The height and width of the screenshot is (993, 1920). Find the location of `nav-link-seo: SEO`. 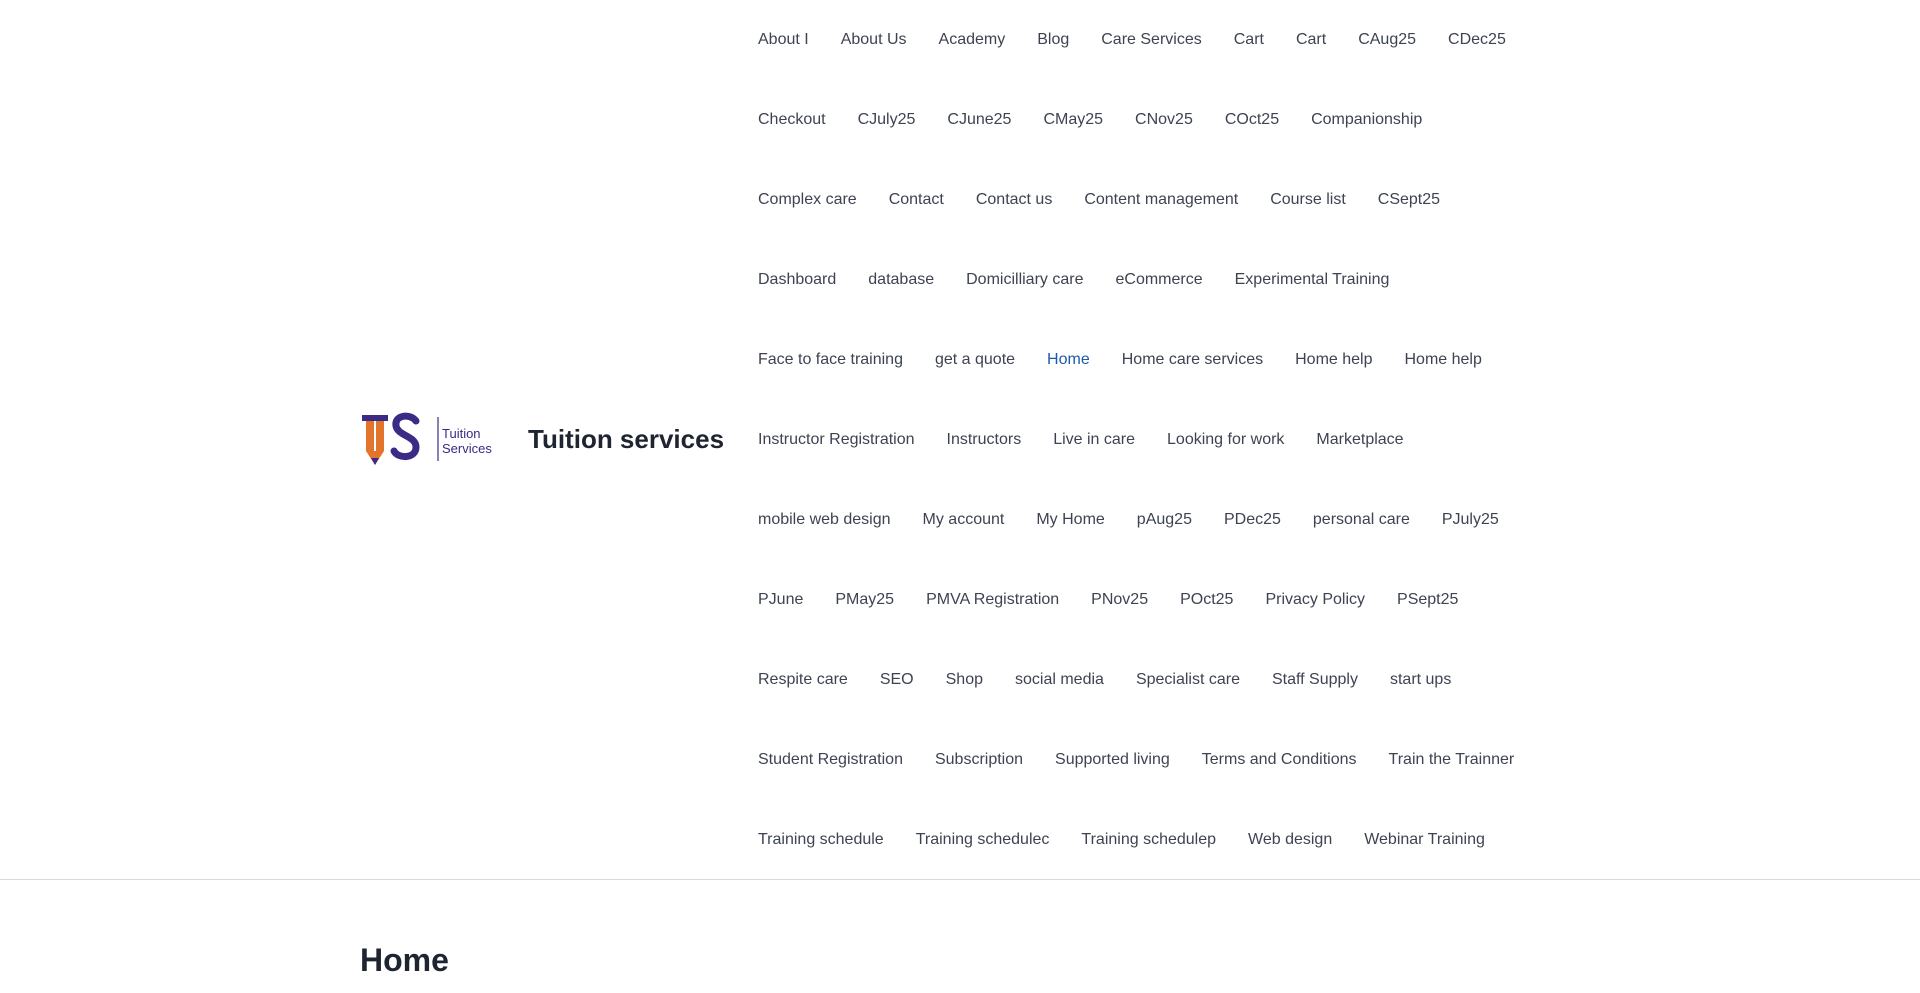

nav-link-seo: SEO is located at coordinates (897, 680).